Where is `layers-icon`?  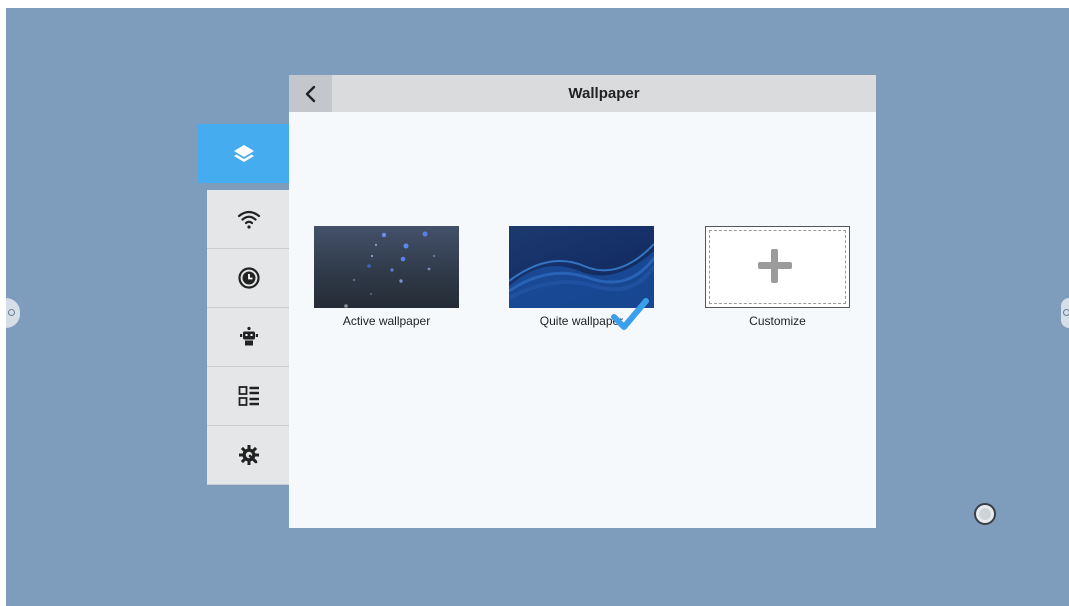
layers-icon is located at coordinates (243, 153).